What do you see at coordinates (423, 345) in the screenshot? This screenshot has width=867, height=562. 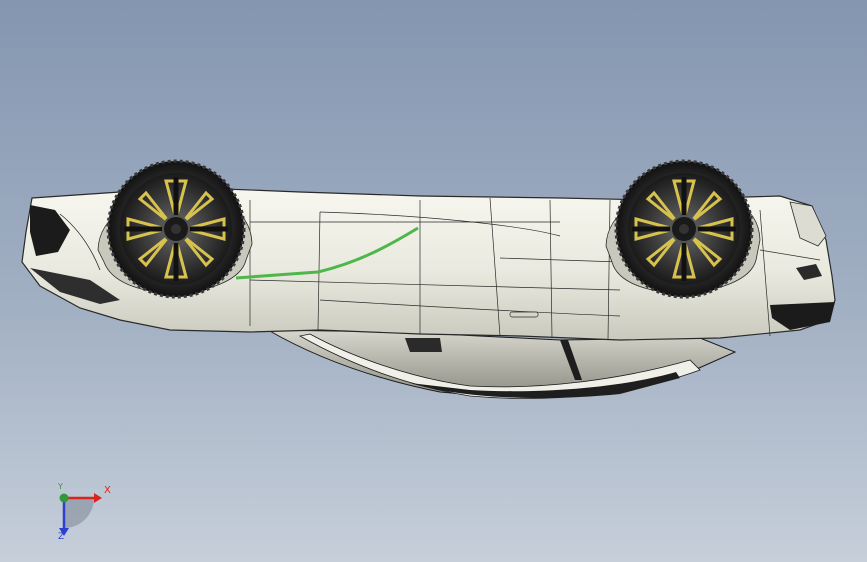 I see `mirror` at bounding box center [423, 345].